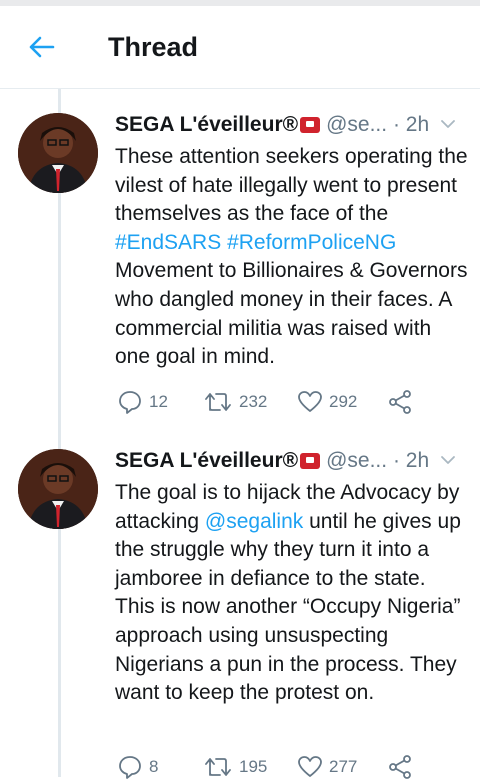  I want to click on reply-count: 12, so click(158, 401).